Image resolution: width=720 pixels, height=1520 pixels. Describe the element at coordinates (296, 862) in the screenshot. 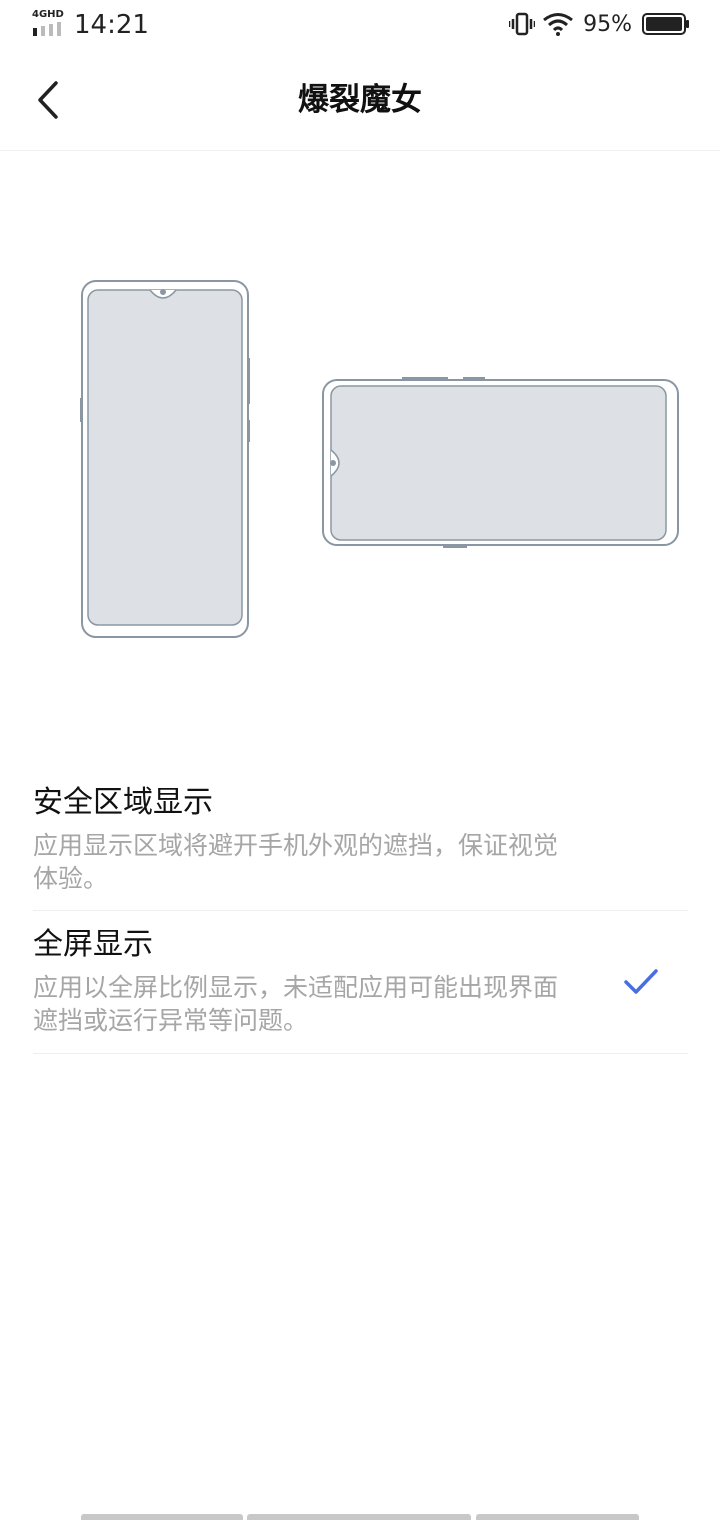

I see `option-description: 应用显示区域将避开手机外观的遮挡，保证视觉体验。` at that location.